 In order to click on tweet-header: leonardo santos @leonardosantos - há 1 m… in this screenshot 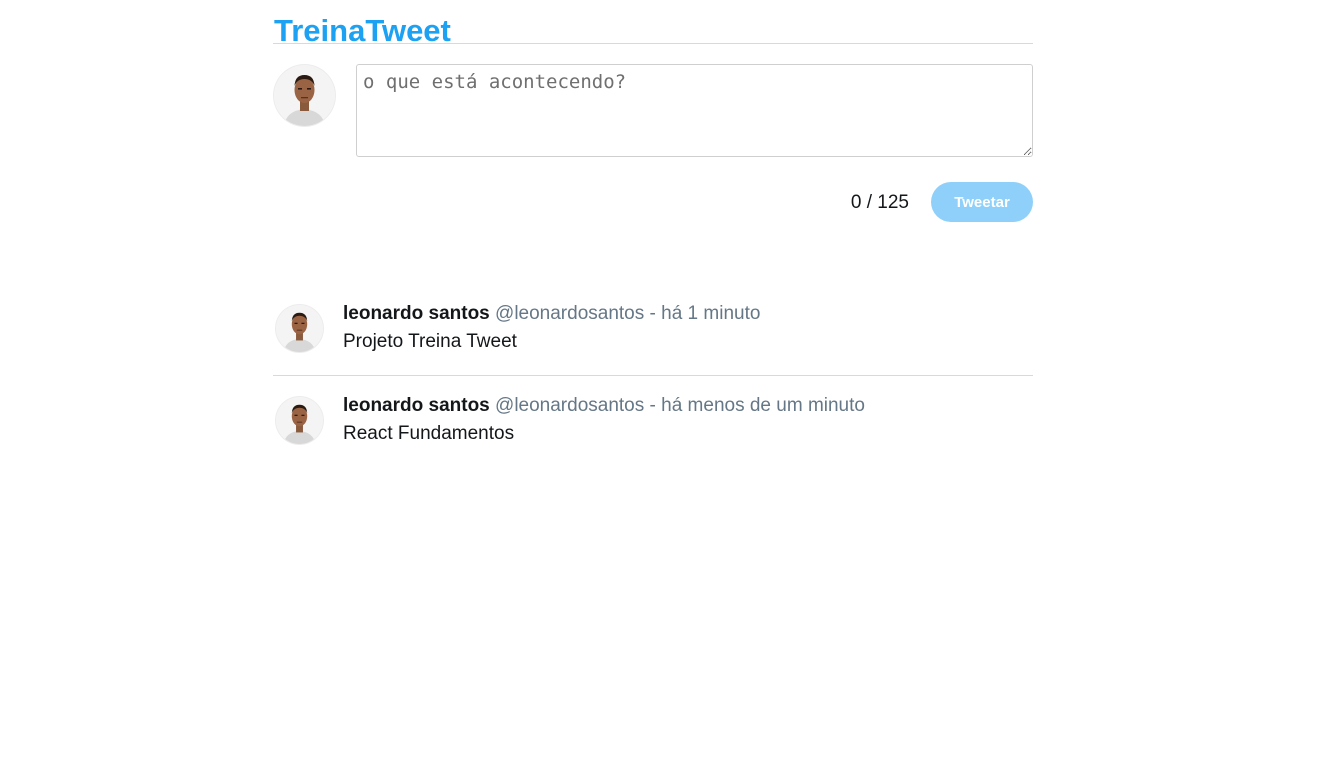, I will do `click(551, 314)`.